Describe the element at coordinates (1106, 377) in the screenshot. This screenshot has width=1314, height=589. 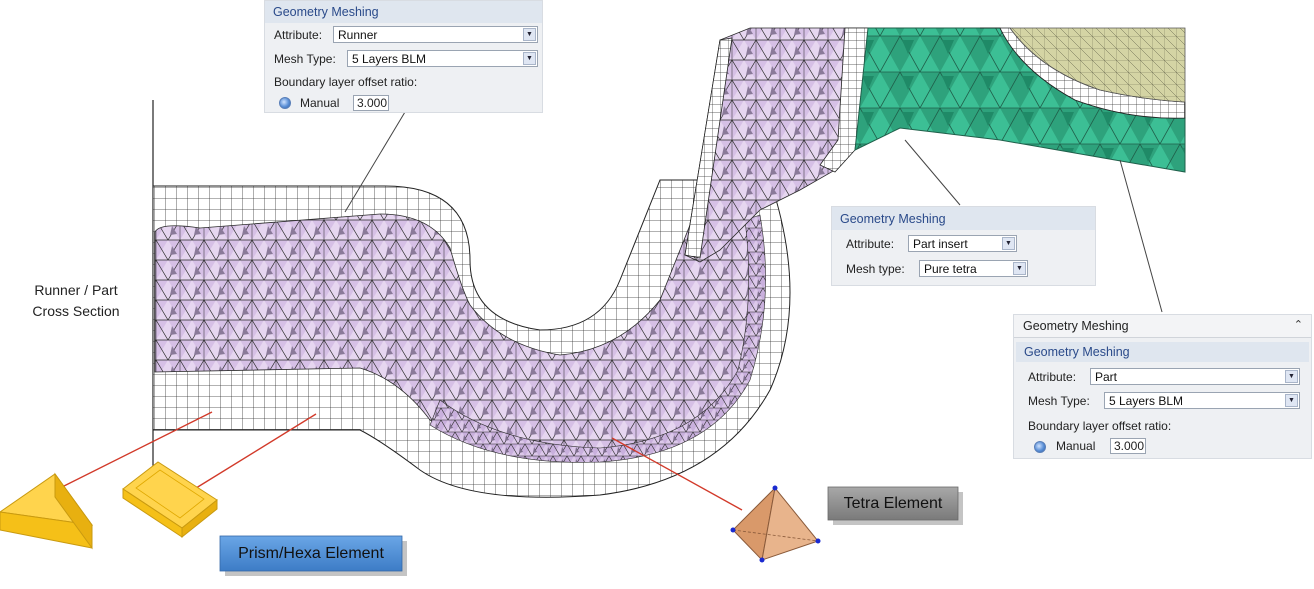
I see `attribute-value: Part` at that location.